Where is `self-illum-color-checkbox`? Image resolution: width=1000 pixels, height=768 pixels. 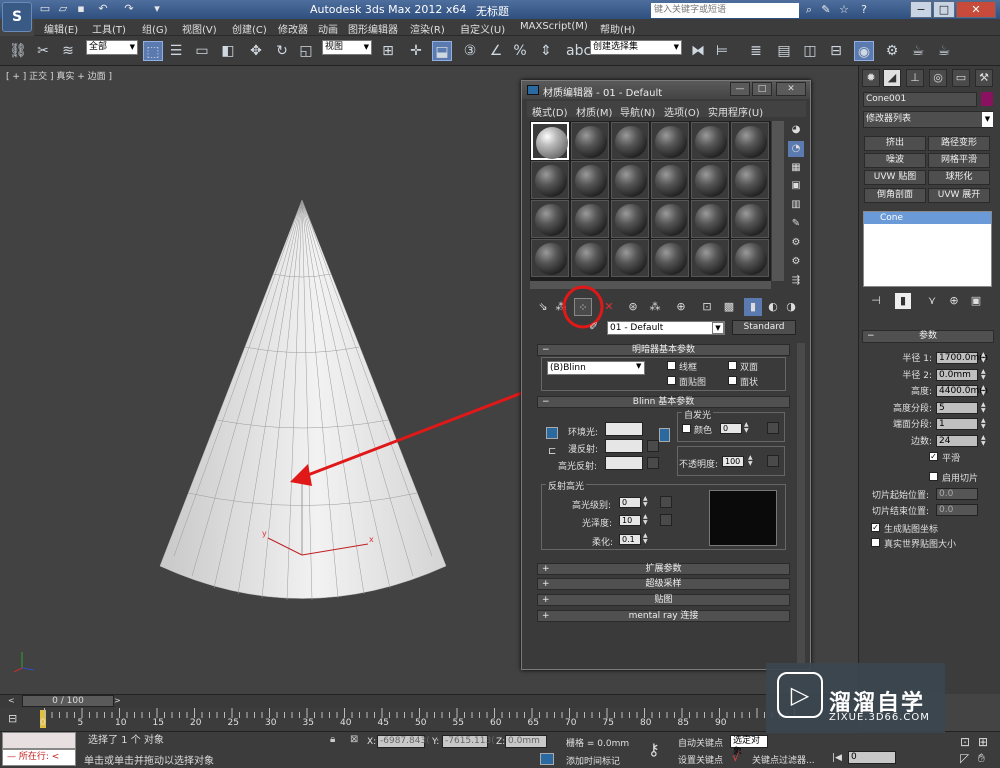 self-illum-color-checkbox is located at coordinates (686, 428).